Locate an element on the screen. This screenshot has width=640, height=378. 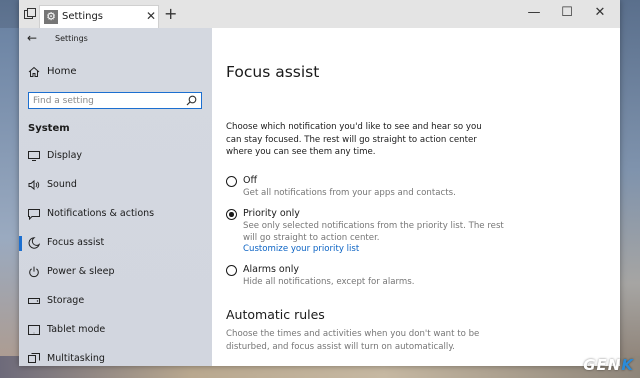
sidebar-item-tablet-mode: Tablet mode is located at coordinates (115, 330).